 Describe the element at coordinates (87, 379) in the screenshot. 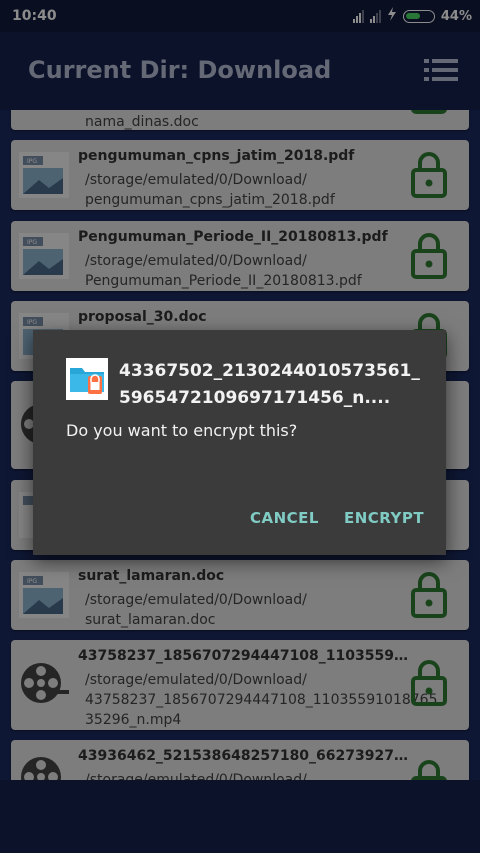

I see `encrypted-folder-icon` at that location.